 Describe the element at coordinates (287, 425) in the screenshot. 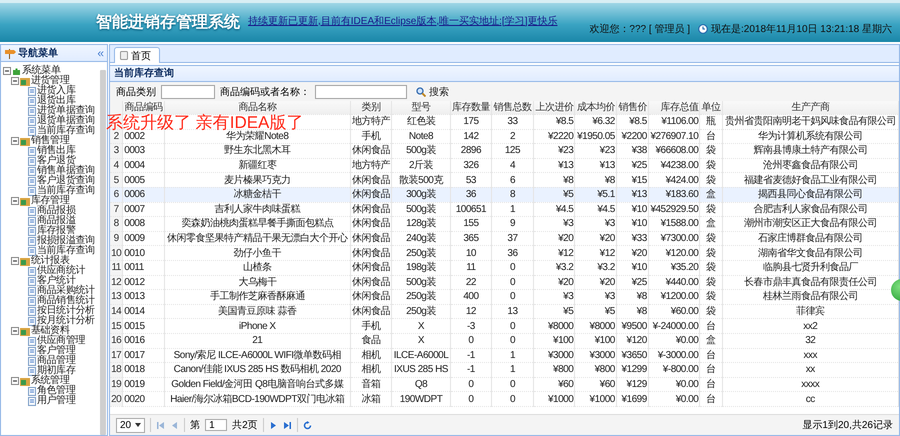

I see `last-page-icon` at that location.